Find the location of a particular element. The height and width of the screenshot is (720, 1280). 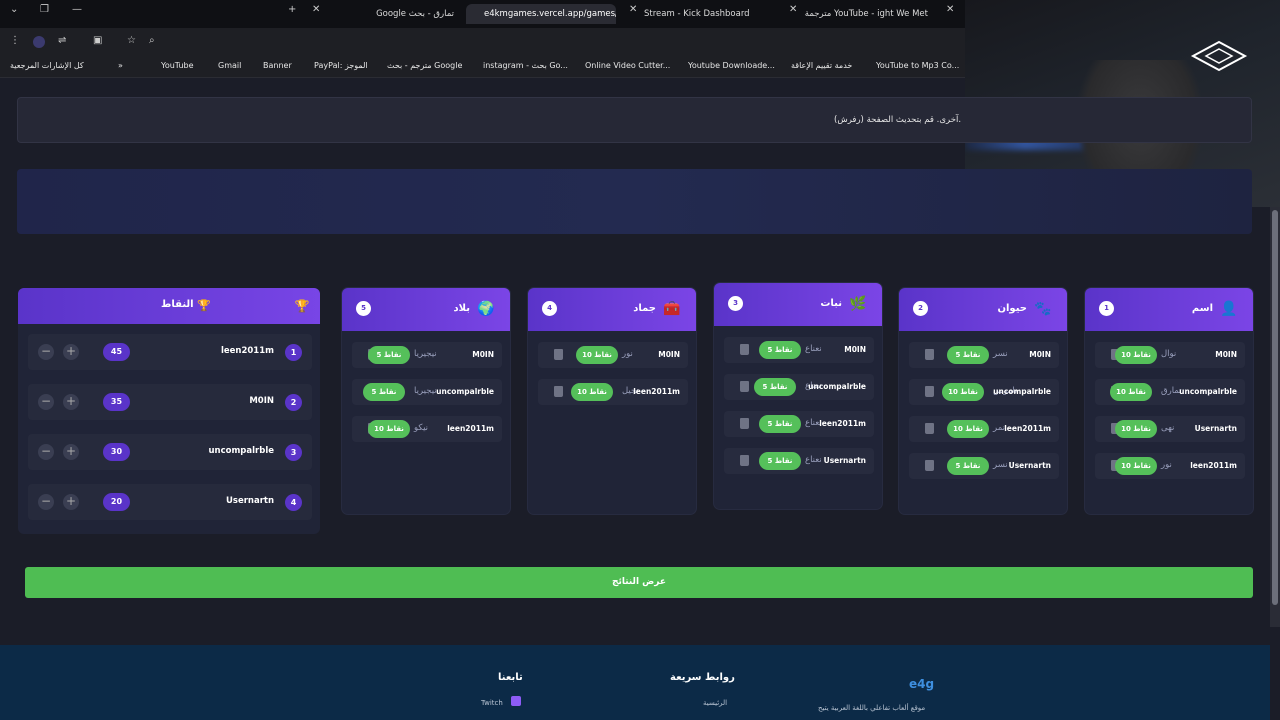

media-control-icon: ⇌ is located at coordinates (62, 40).